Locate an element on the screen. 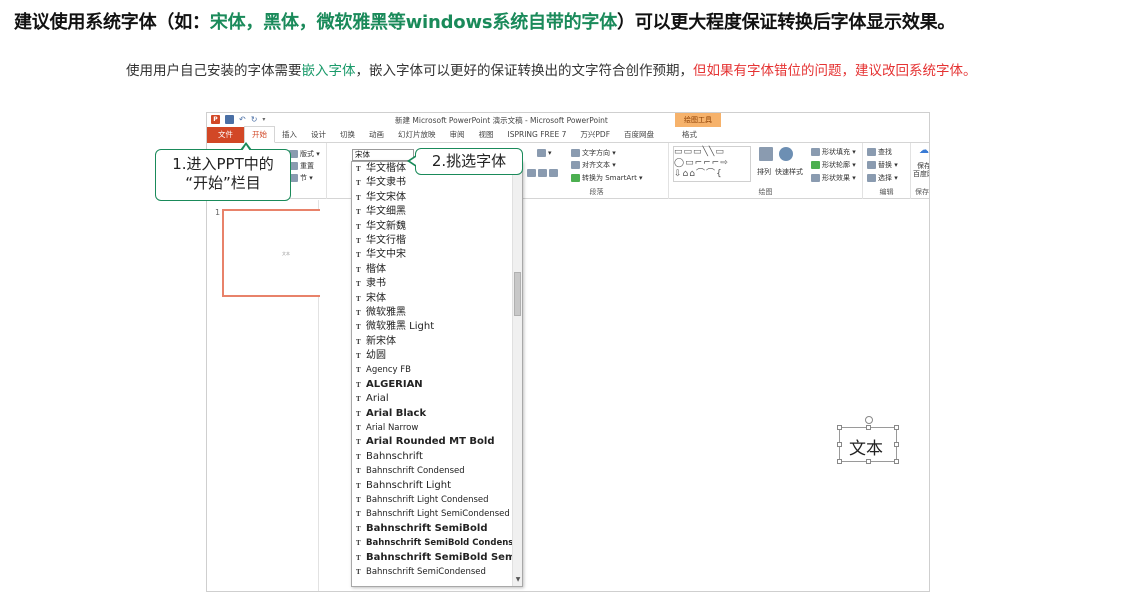 The width and height of the screenshot is (1136, 599). tab-wanxing-pdf: 万兴PDF is located at coordinates (595, 135).